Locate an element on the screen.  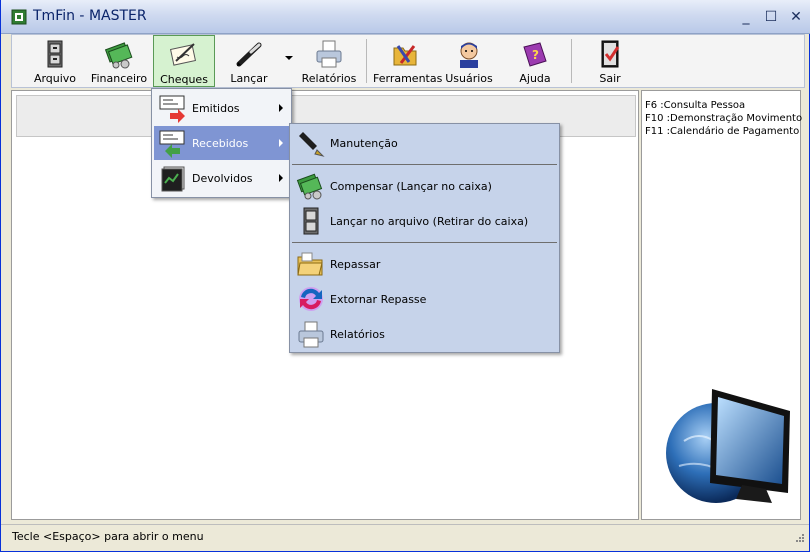
toolbar-ajuda-button: ? Ajuda is located at coordinates (535, 61).